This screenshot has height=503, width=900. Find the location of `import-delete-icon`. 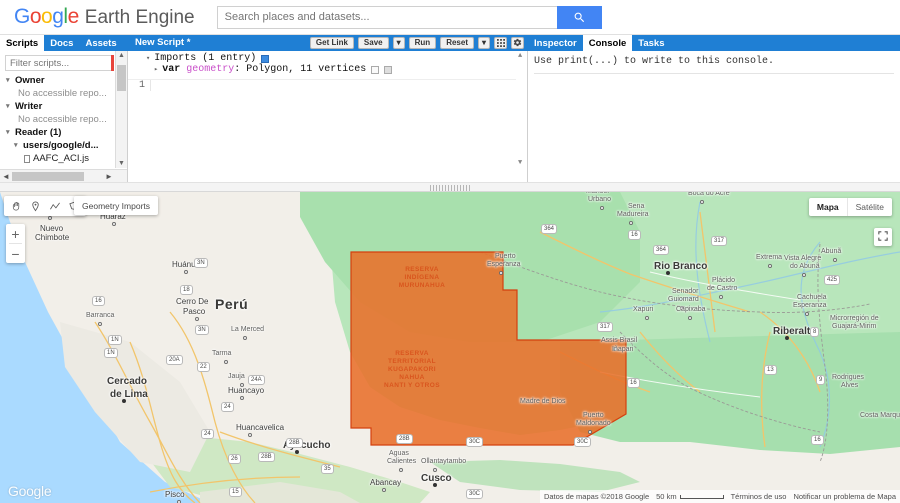

import-delete-icon is located at coordinates (388, 69).